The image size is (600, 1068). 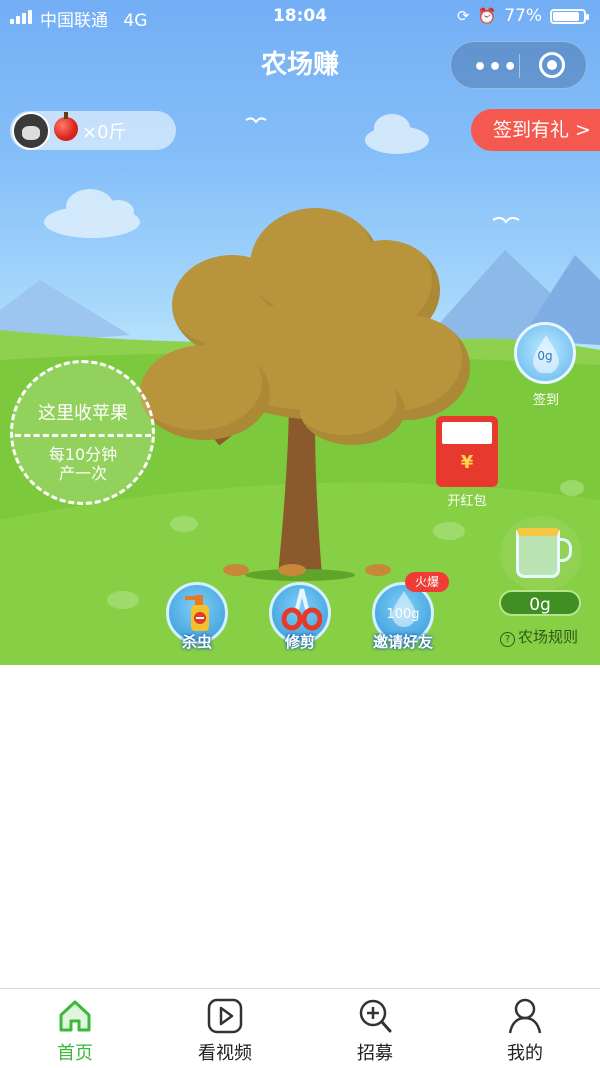 I want to click on close-target-icon, so click(x=552, y=65).